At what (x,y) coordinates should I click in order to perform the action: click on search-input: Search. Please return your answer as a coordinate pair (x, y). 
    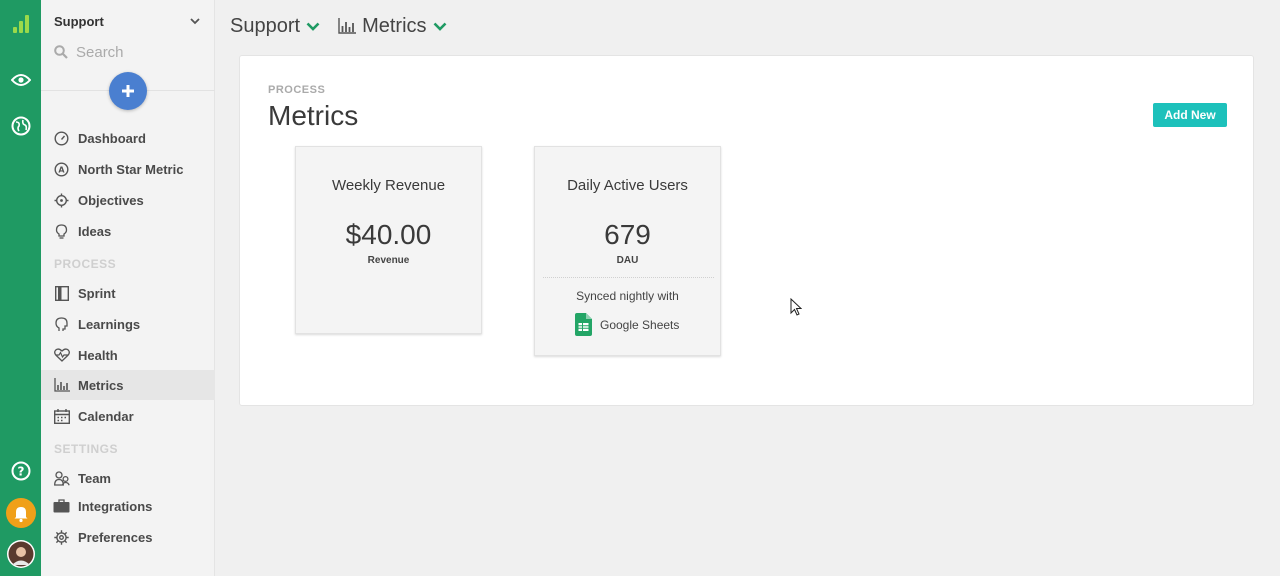
    Looking at the image, I should click on (127, 52).